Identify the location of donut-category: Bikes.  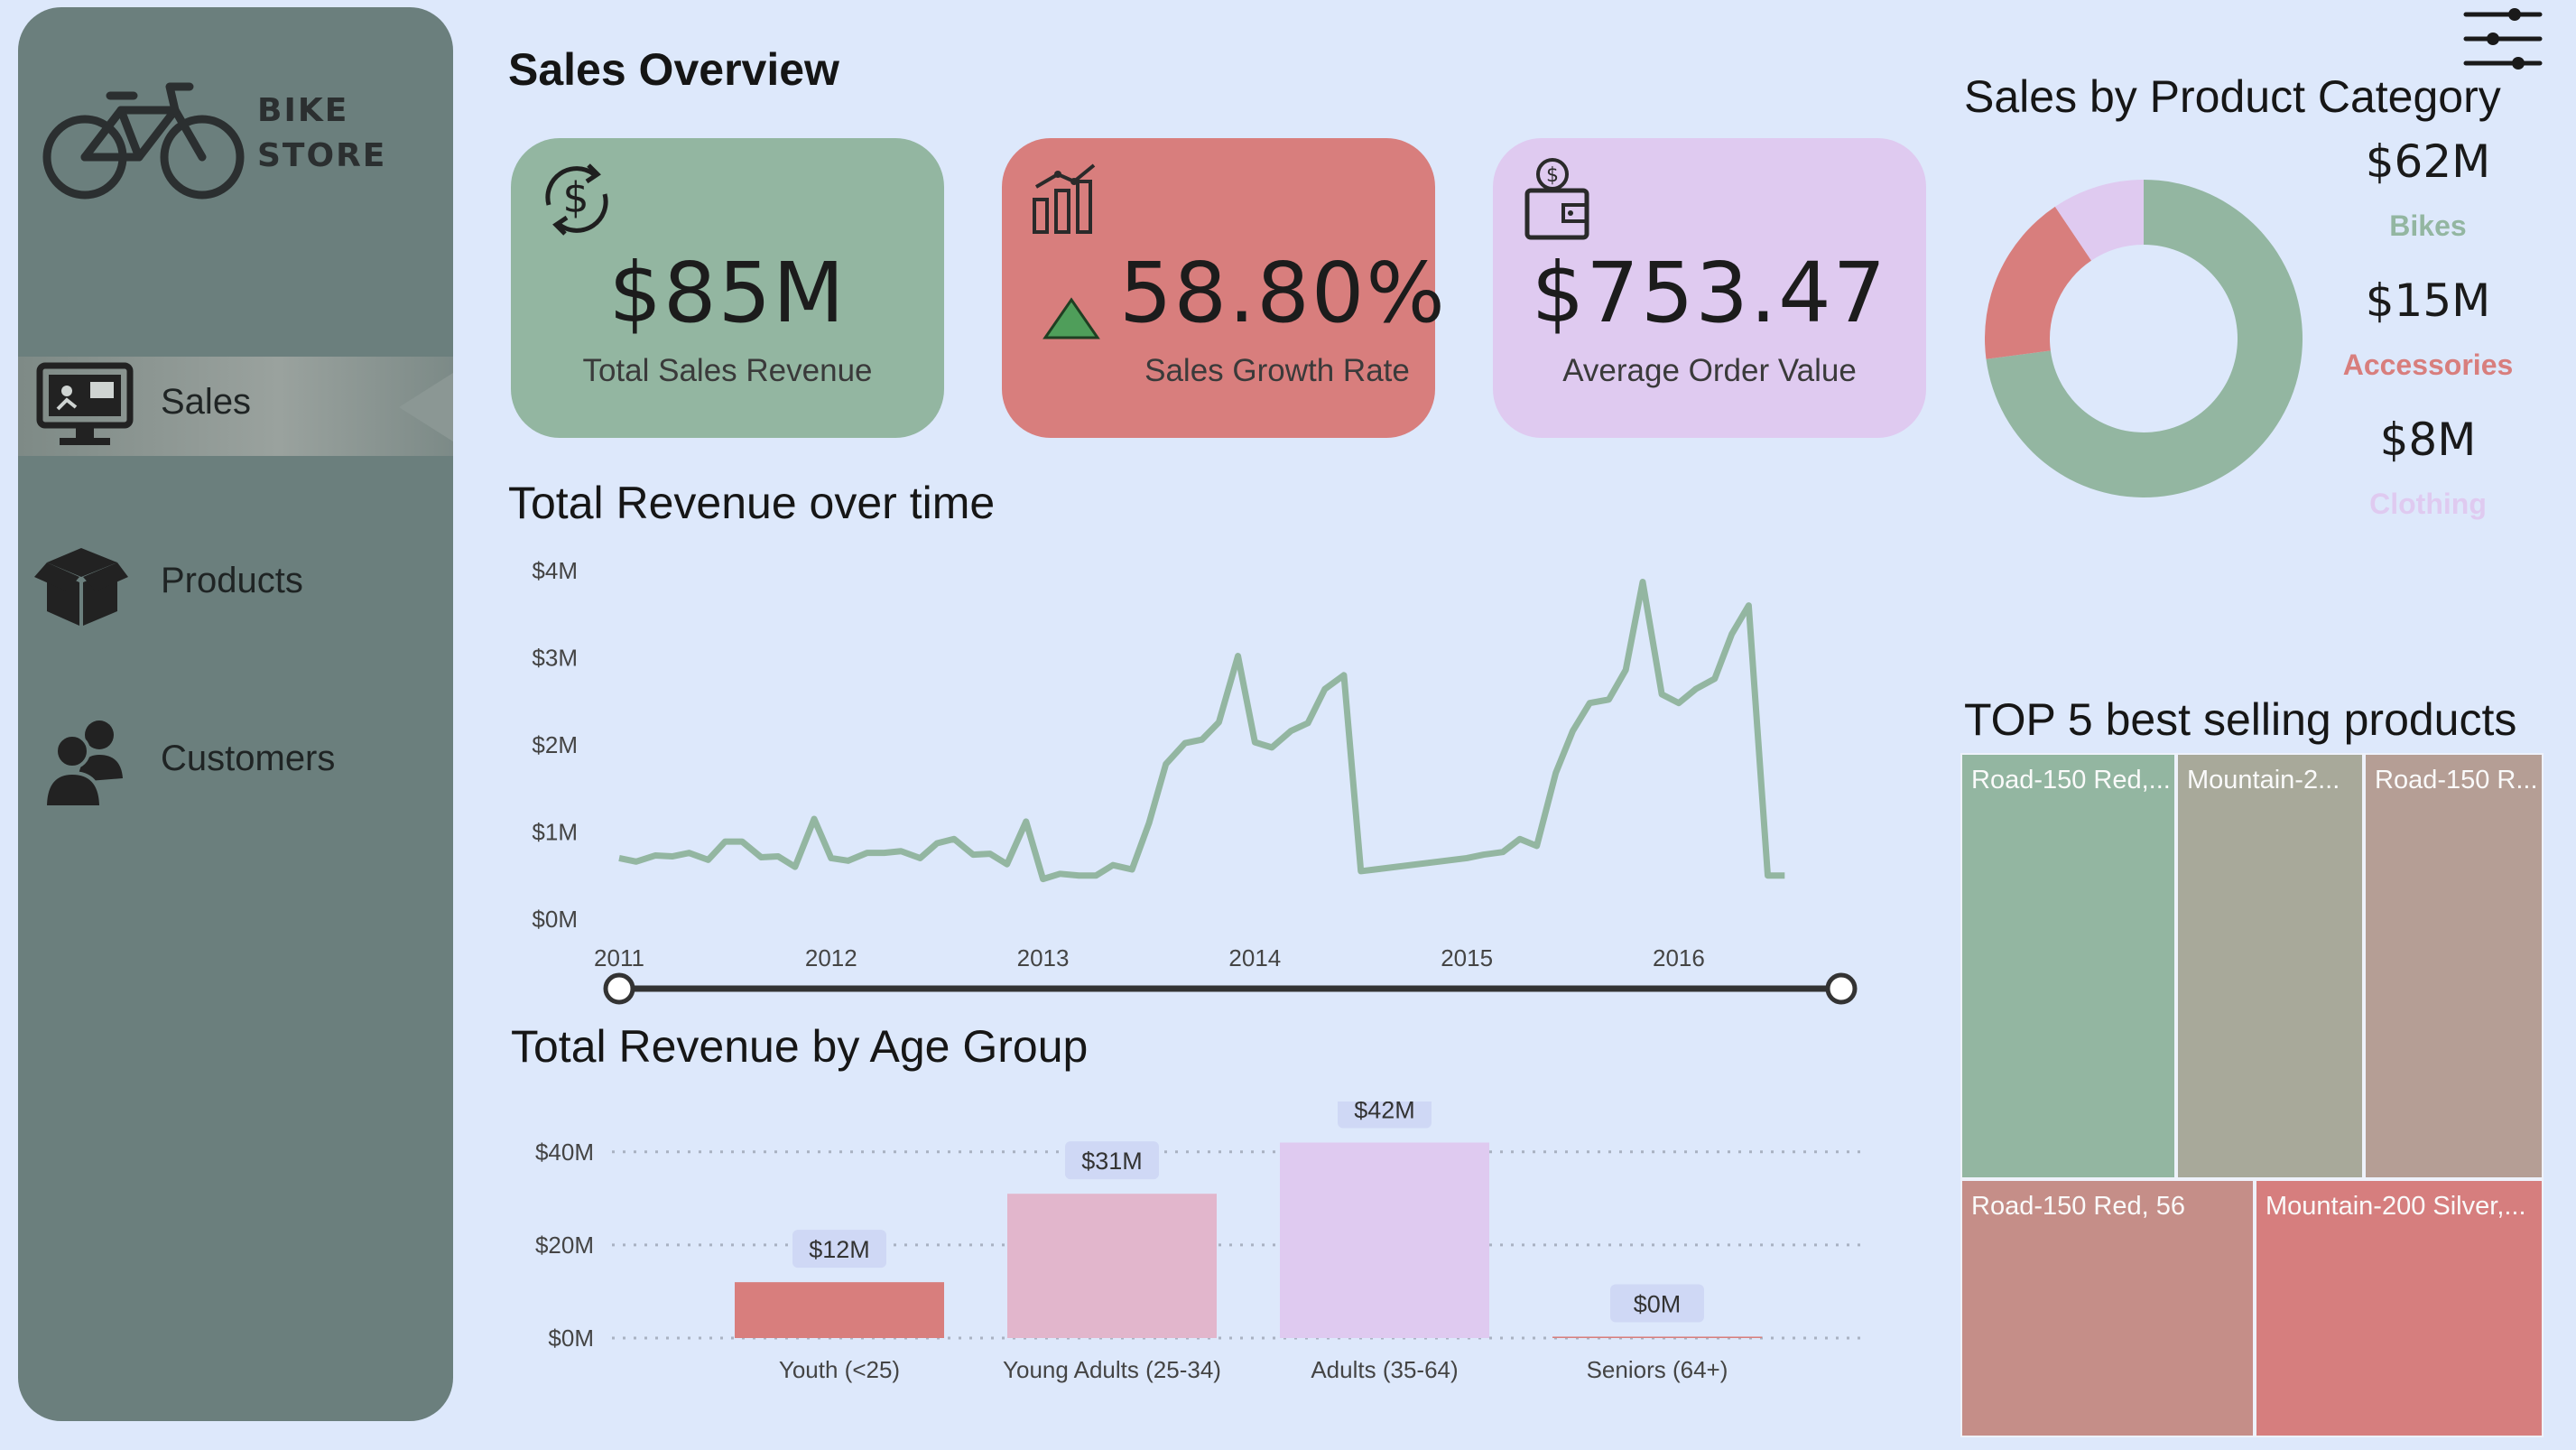
(2428, 225).